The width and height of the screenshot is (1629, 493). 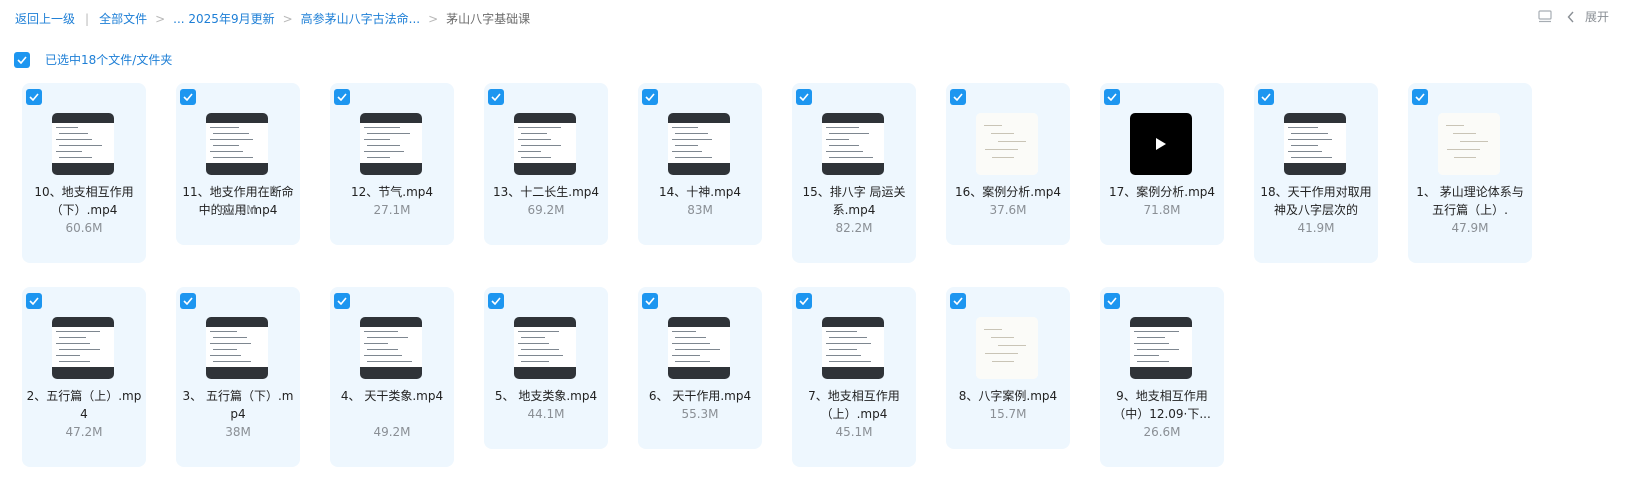 What do you see at coordinates (1545, 16) in the screenshot?
I see `list-view-icon` at bounding box center [1545, 16].